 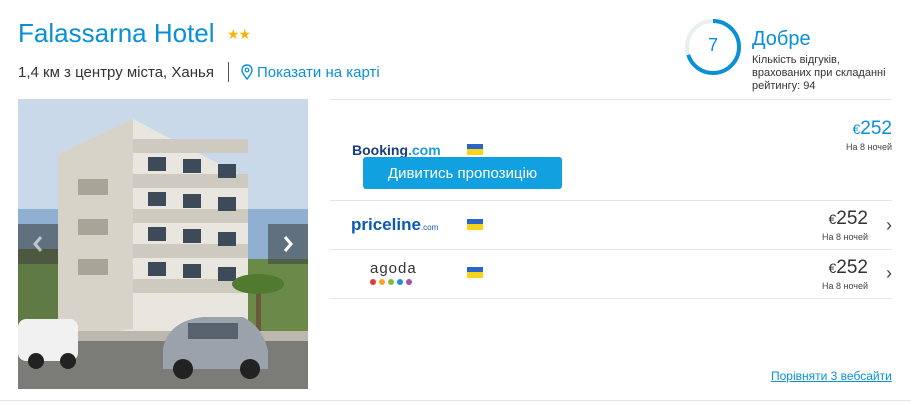 What do you see at coordinates (424, 150) in the screenshot?
I see `booking-logo-suffix: .com` at bounding box center [424, 150].